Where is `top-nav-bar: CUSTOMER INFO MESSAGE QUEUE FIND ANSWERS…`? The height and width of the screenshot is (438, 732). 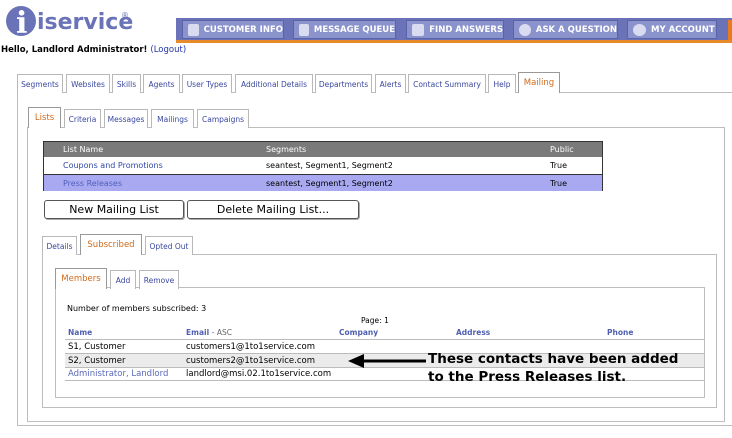
top-nav-bar: CUSTOMER INFO MESSAGE QUEUE FIND ANSWERS… is located at coordinates (454, 30).